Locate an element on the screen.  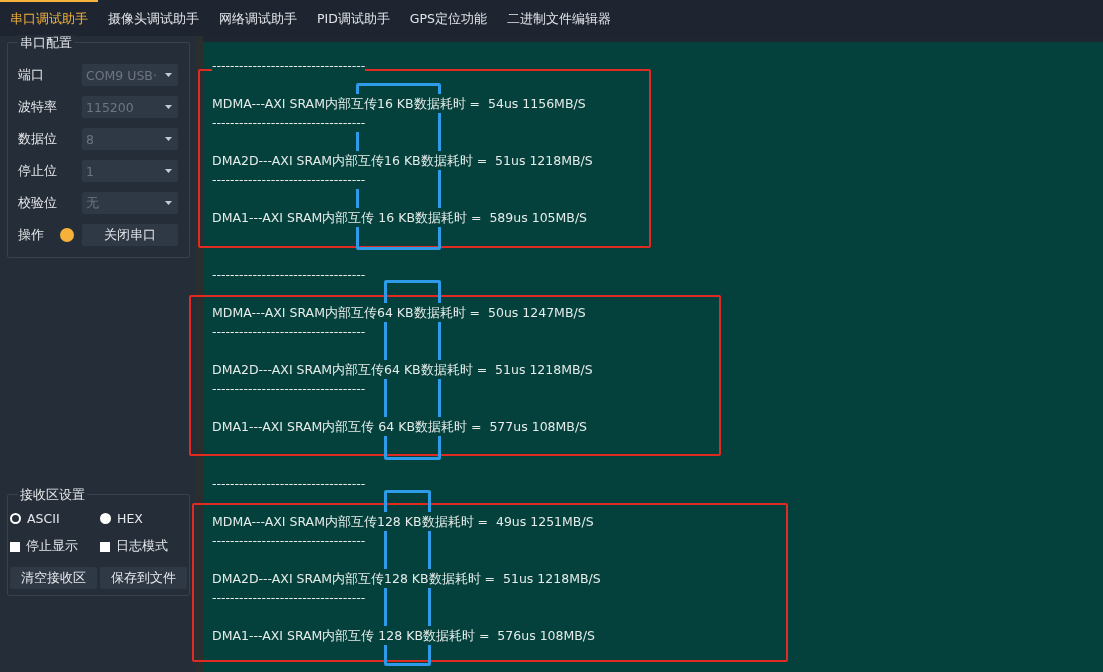
tab: 网络调试助手 is located at coordinates (258, 18).